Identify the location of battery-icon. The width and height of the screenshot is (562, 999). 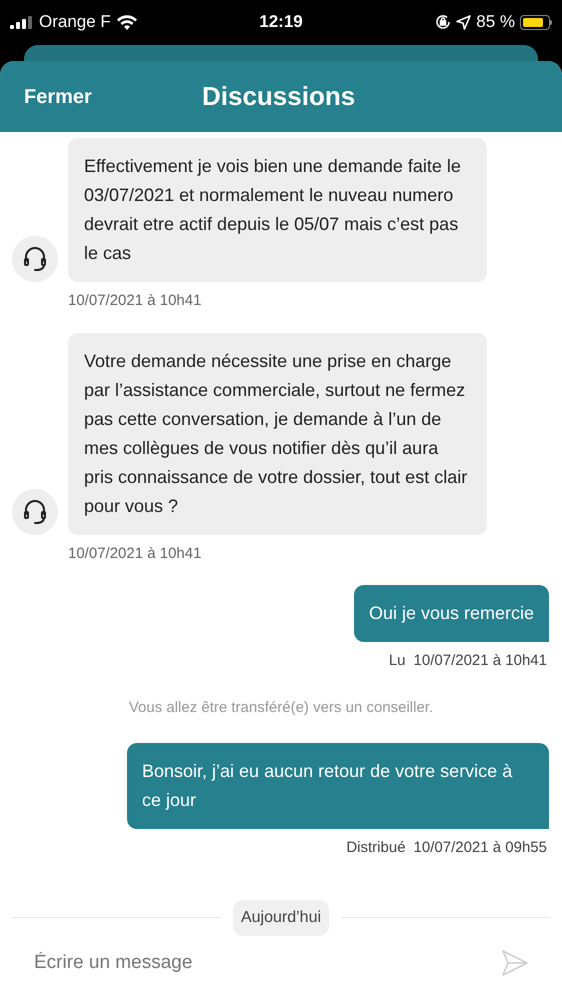
(536, 22).